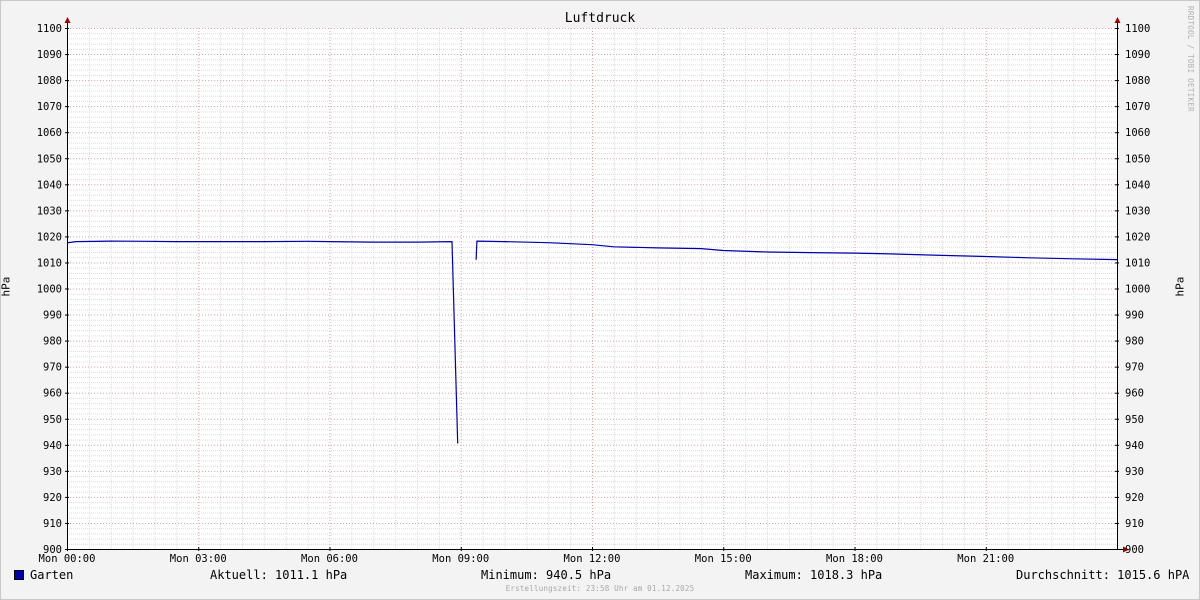  Describe the element at coordinates (1137, 263) in the screenshot. I see `y-tick-label-right: 1010` at that location.